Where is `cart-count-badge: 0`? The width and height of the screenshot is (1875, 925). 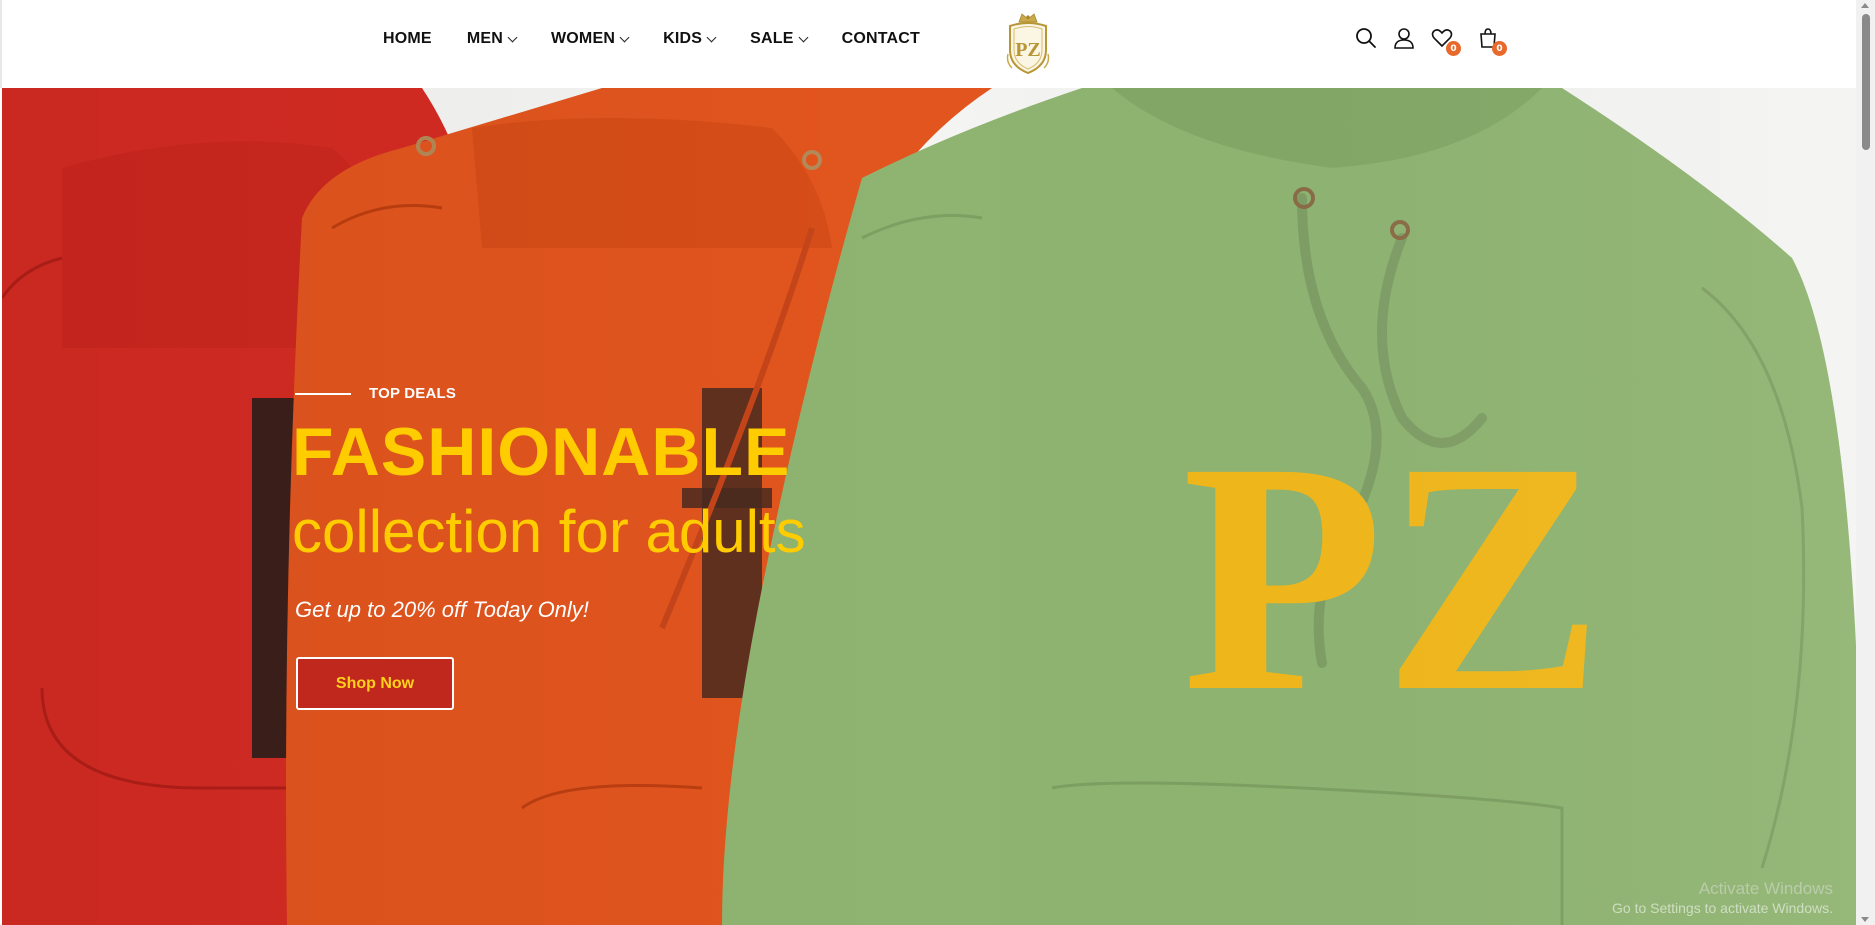
cart-count-badge: 0 is located at coordinates (1499, 48).